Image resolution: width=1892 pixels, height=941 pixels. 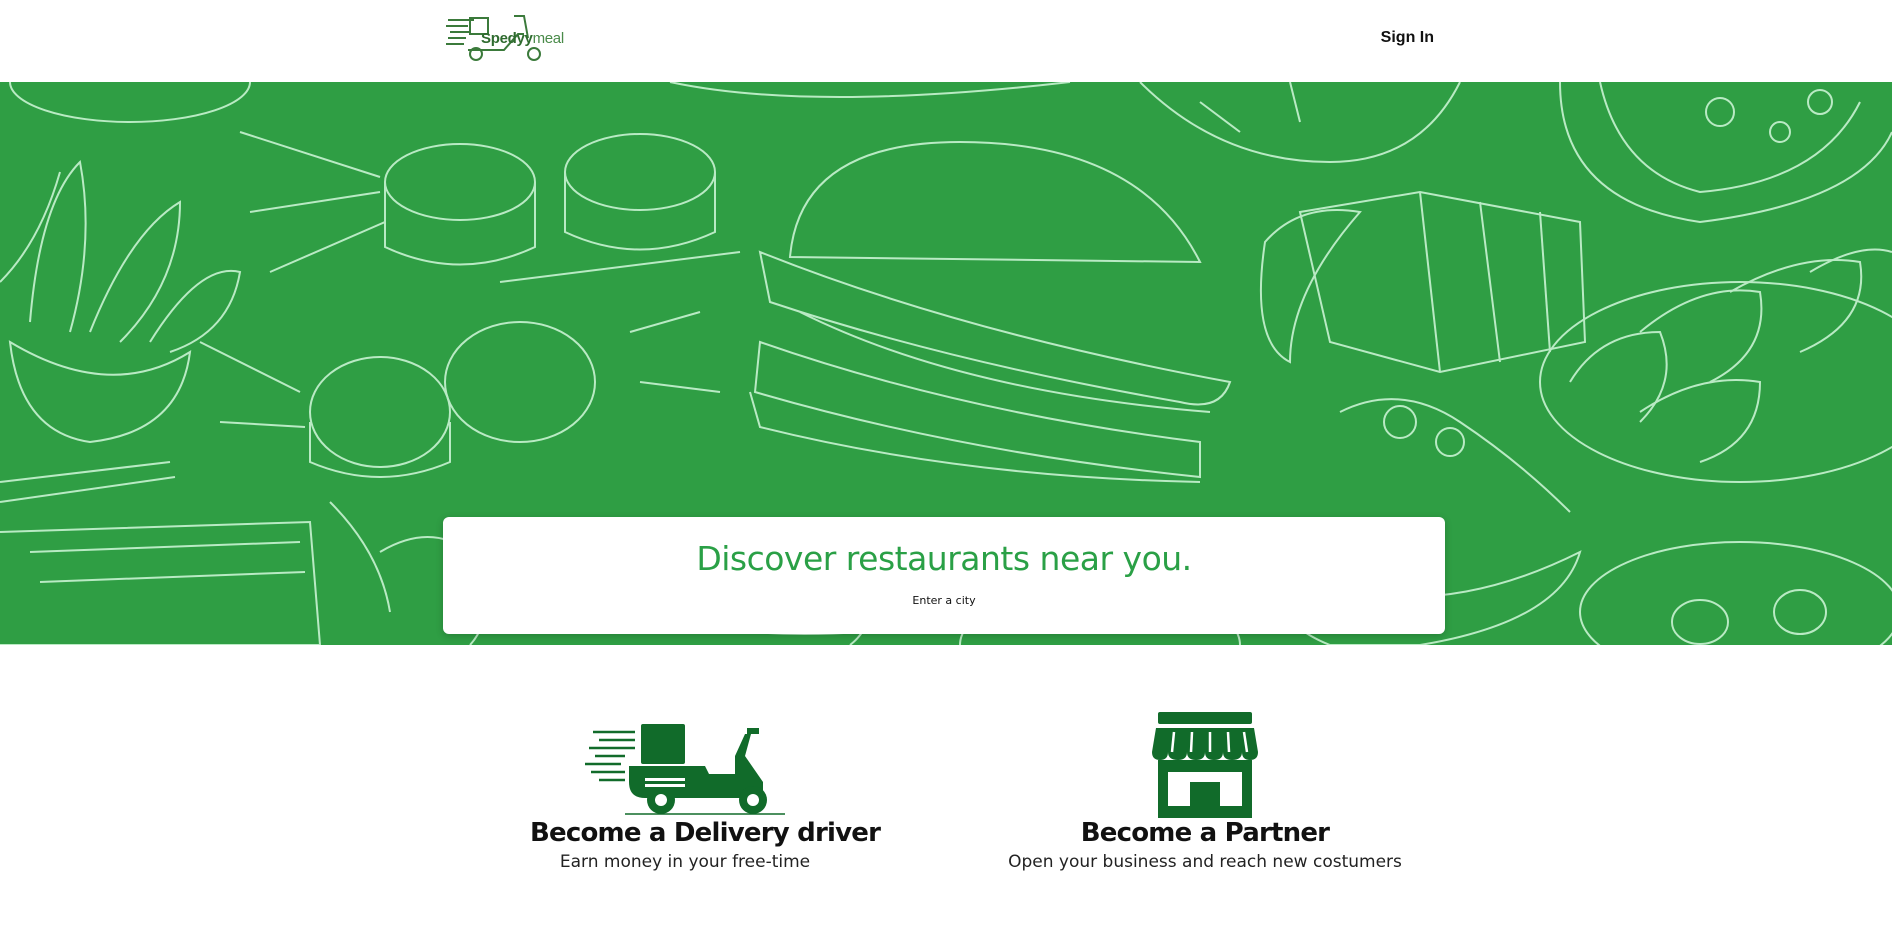 I want to click on partner-title: Become a Partner, so click(x=1205, y=833).